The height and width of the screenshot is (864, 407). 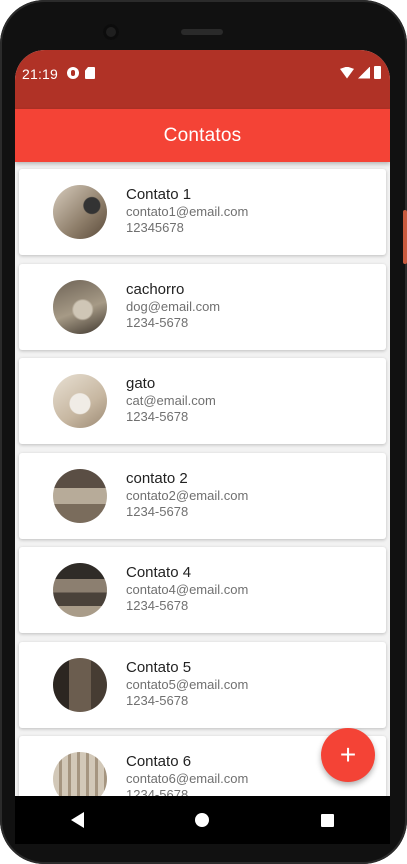 I want to click on contact-card: gato cat@email.com 1234-5678, so click(x=202, y=401).